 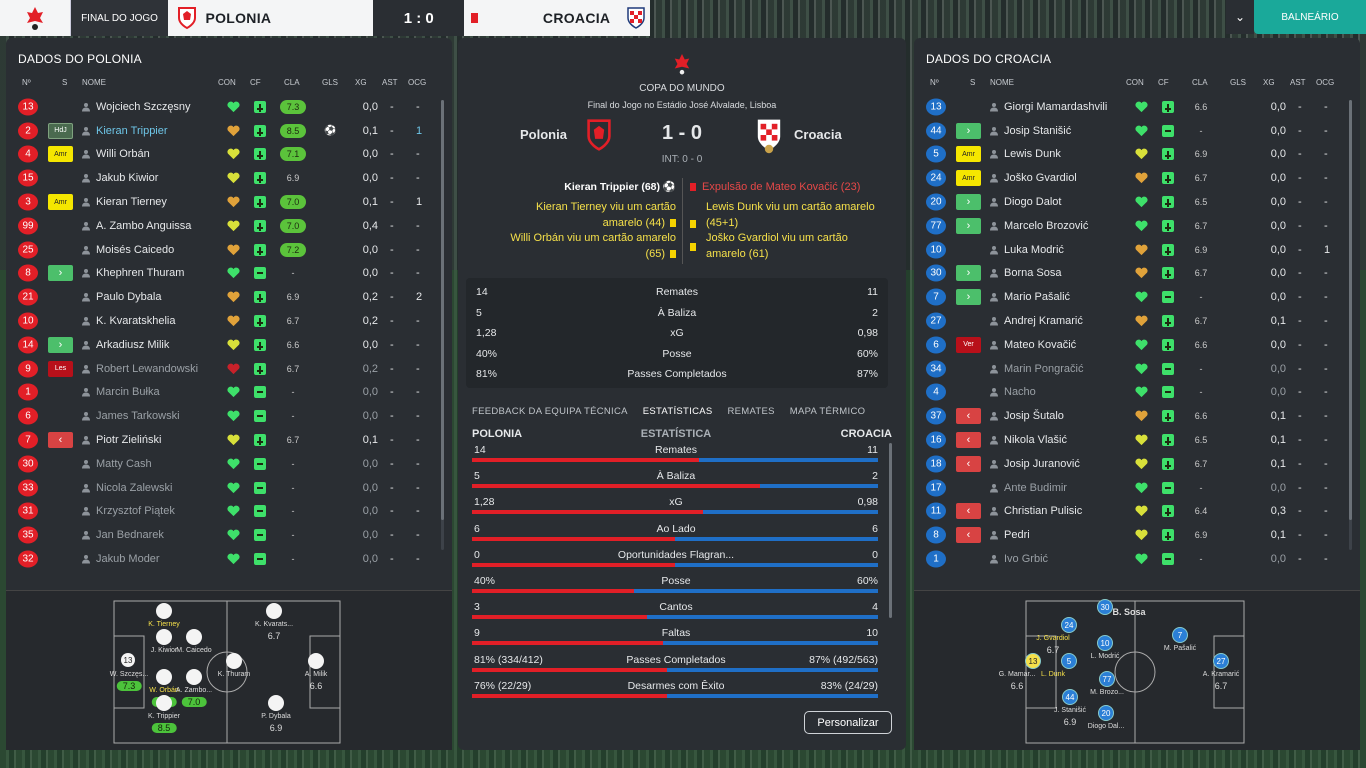 What do you see at coordinates (1035, 488) in the screenshot?
I see `player-name: Ante Budimir` at bounding box center [1035, 488].